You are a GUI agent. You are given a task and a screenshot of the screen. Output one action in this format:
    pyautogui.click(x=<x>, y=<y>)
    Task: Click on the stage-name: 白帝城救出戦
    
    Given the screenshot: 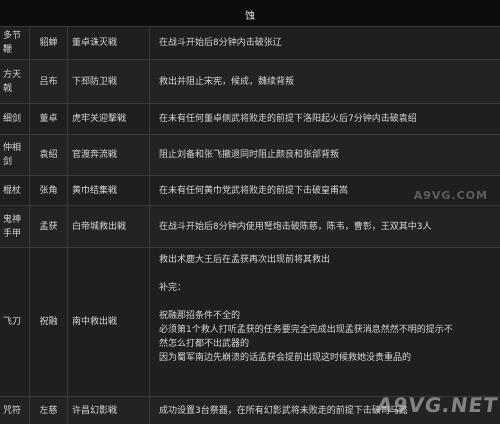 What is the action you would take?
    pyautogui.click(x=109, y=226)
    